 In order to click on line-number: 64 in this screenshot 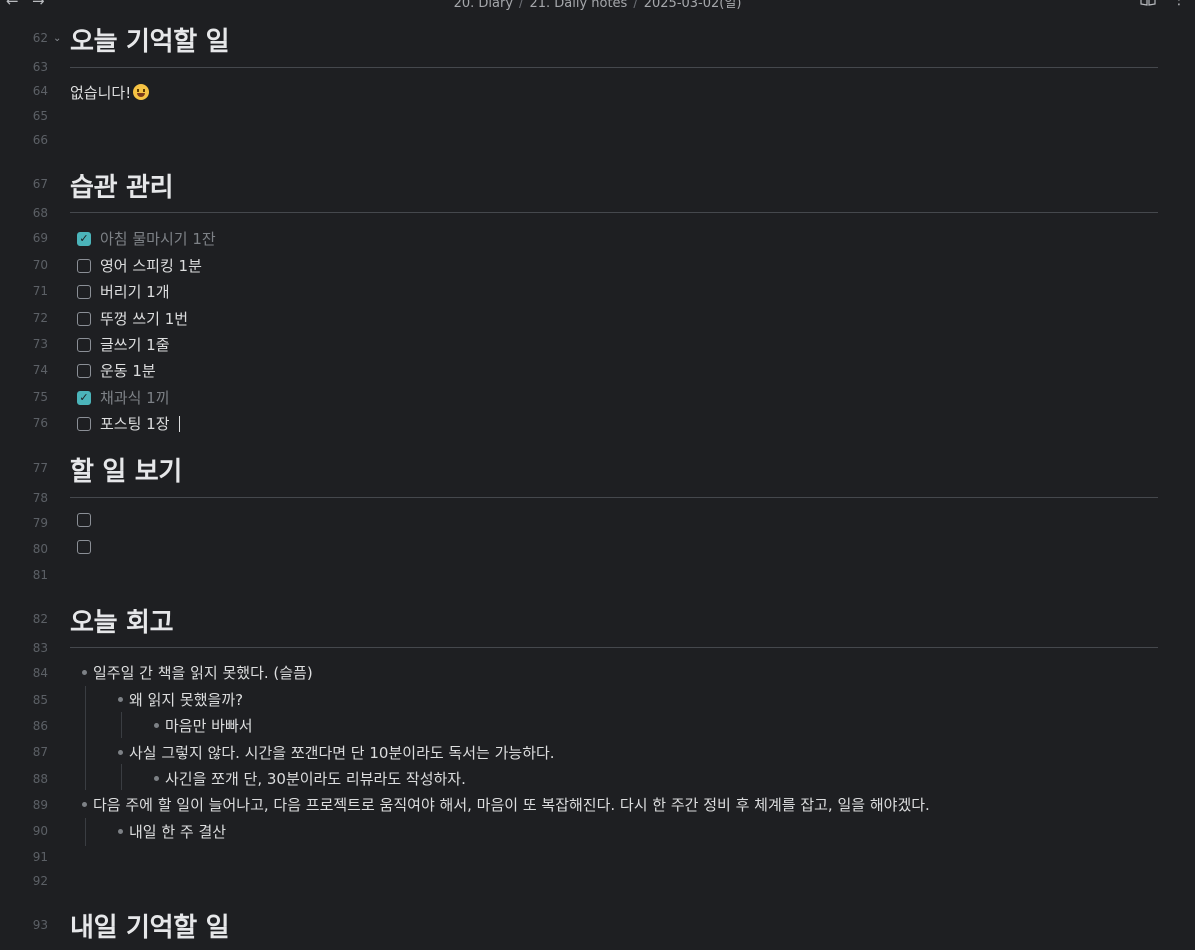, I will do `click(40, 91)`.